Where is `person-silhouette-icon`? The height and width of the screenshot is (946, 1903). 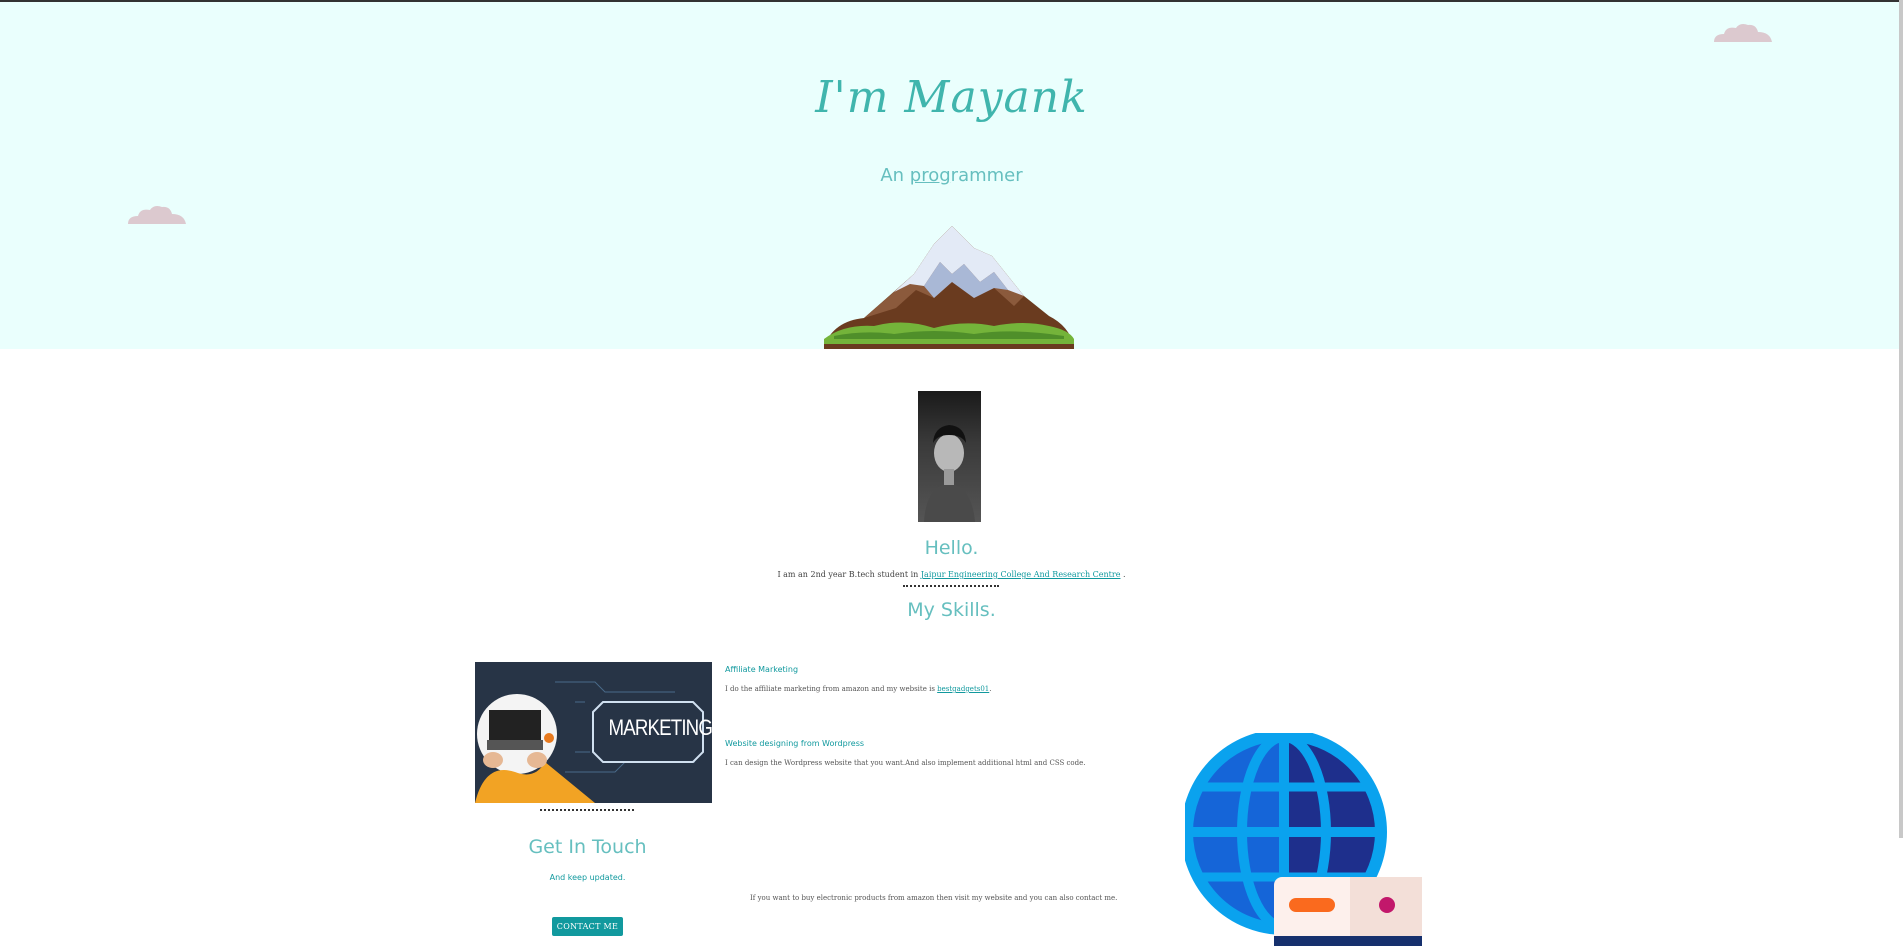 person-silhouette-icon is located at coordinates (949, 473).